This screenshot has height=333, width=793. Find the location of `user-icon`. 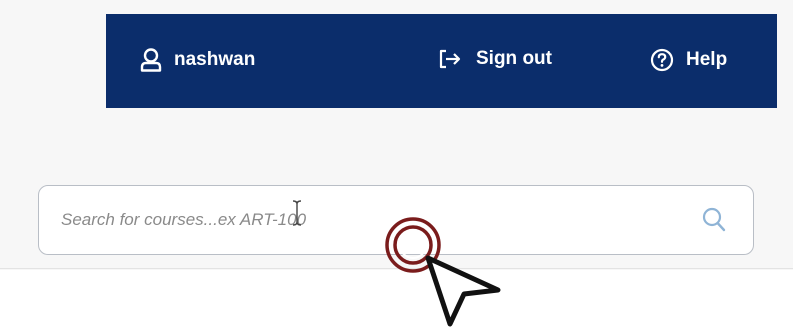

user-icon is located at coordinates (151, 60).